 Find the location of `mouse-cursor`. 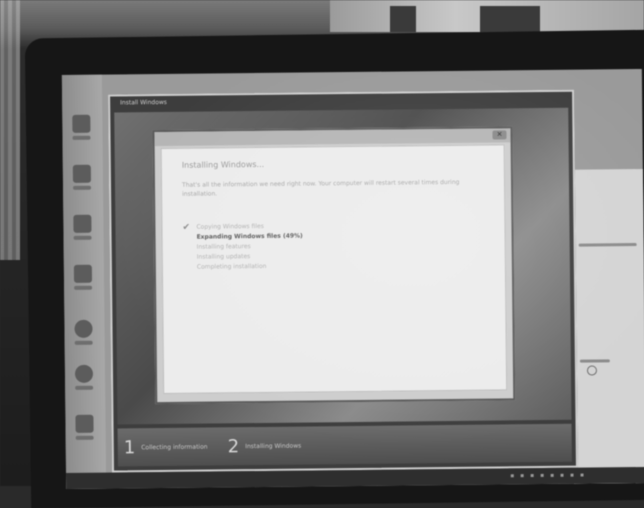

mouse-cursor is located at coordinates (592, 370).